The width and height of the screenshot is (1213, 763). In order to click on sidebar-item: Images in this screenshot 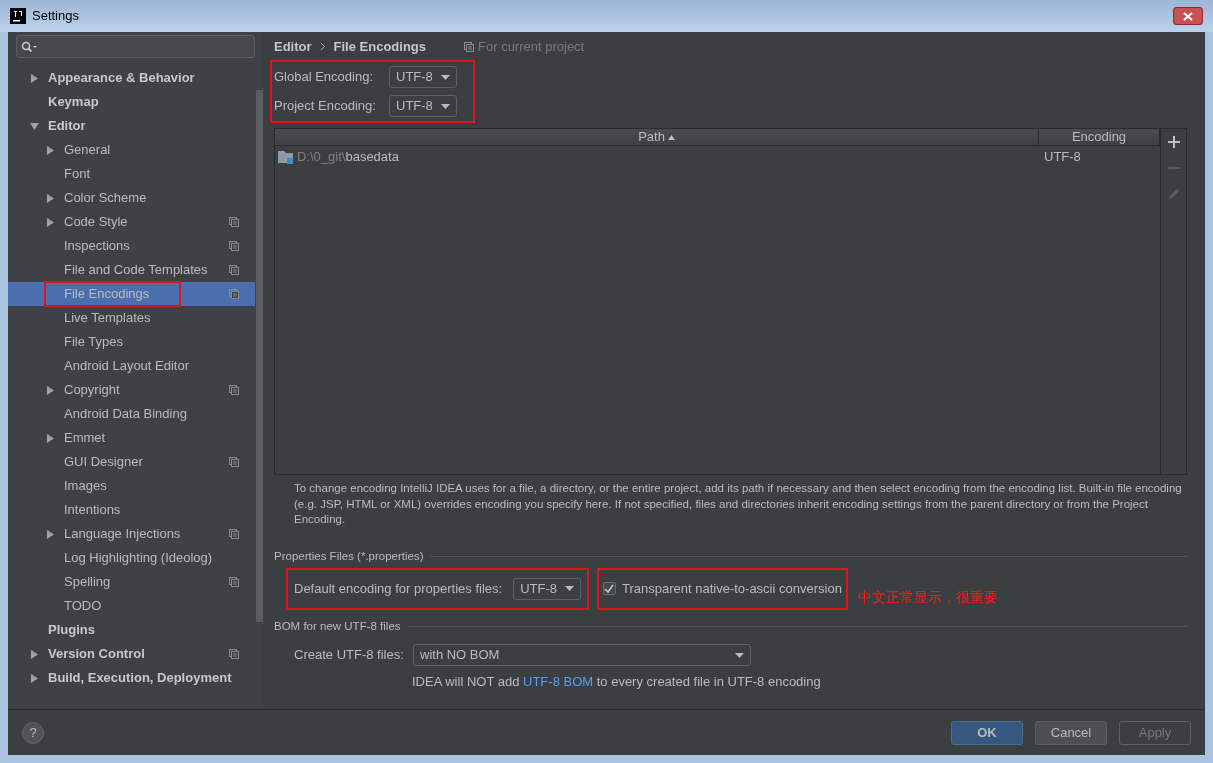, I will do `click(131, 486)`.